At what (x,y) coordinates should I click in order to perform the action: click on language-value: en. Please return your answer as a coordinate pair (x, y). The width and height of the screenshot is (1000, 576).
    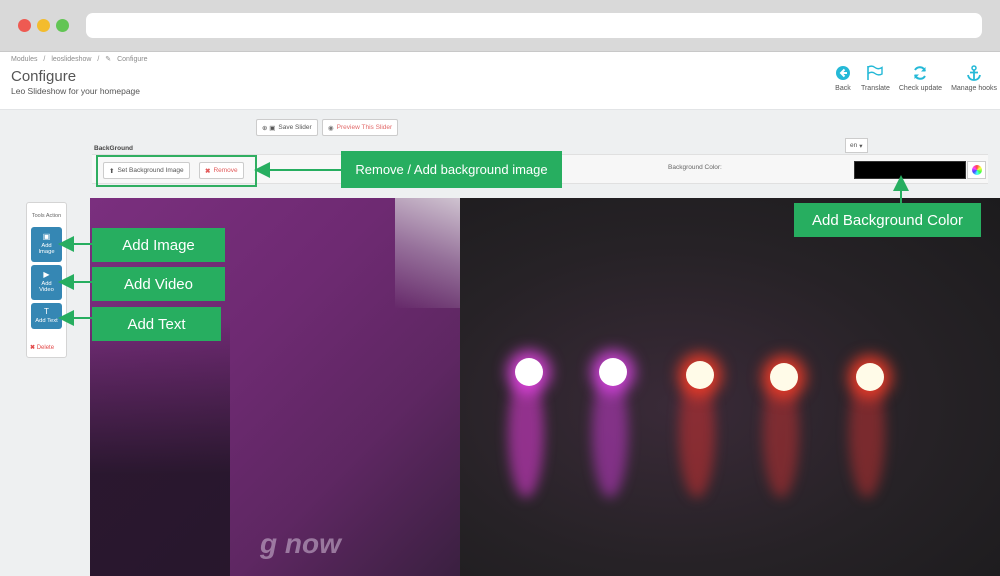
    Looking at the image, I should click on (854, 145).